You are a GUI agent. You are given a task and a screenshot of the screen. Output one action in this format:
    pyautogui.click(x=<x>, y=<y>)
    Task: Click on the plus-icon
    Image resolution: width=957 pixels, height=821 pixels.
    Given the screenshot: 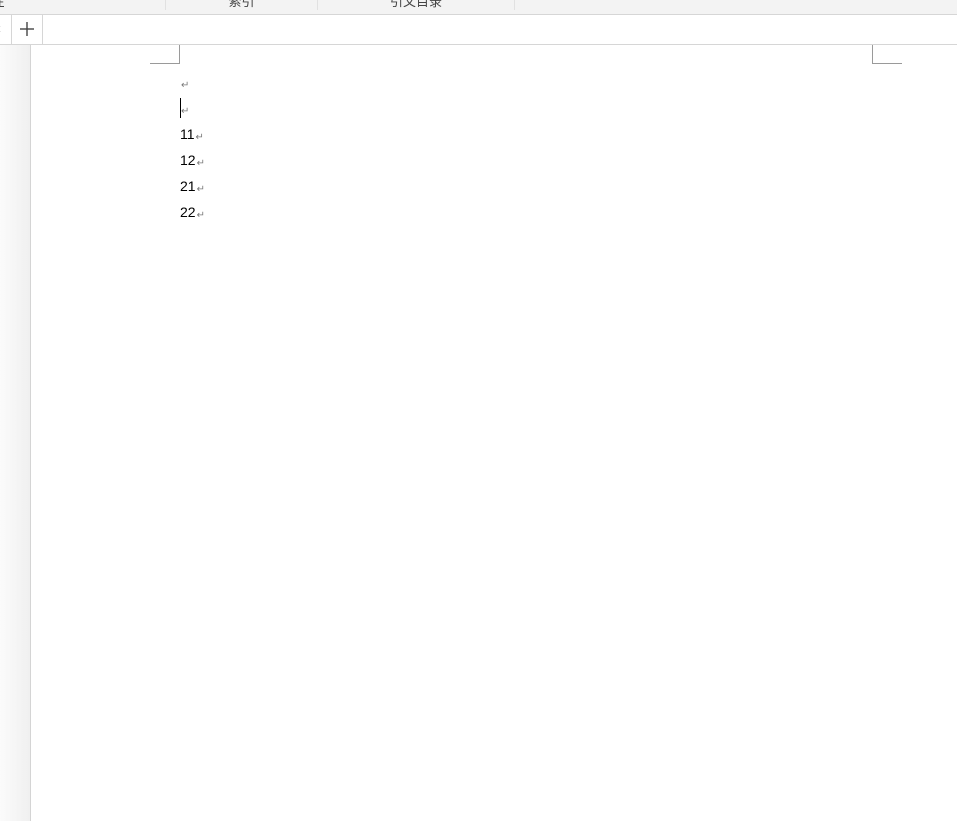 What is the action you would take?
    pyautogui.click(x=27, y=29)
    